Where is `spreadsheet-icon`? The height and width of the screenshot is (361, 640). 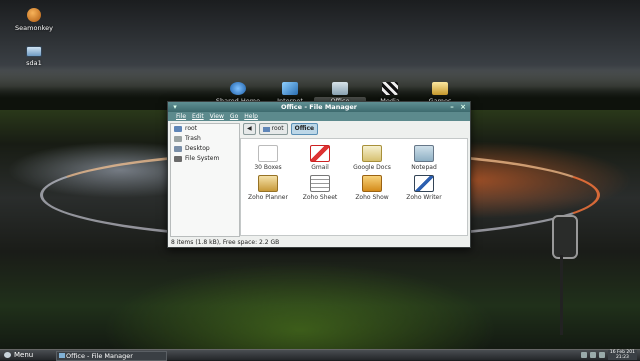
spreadsheet-icon is located at coordinates (320, 183).